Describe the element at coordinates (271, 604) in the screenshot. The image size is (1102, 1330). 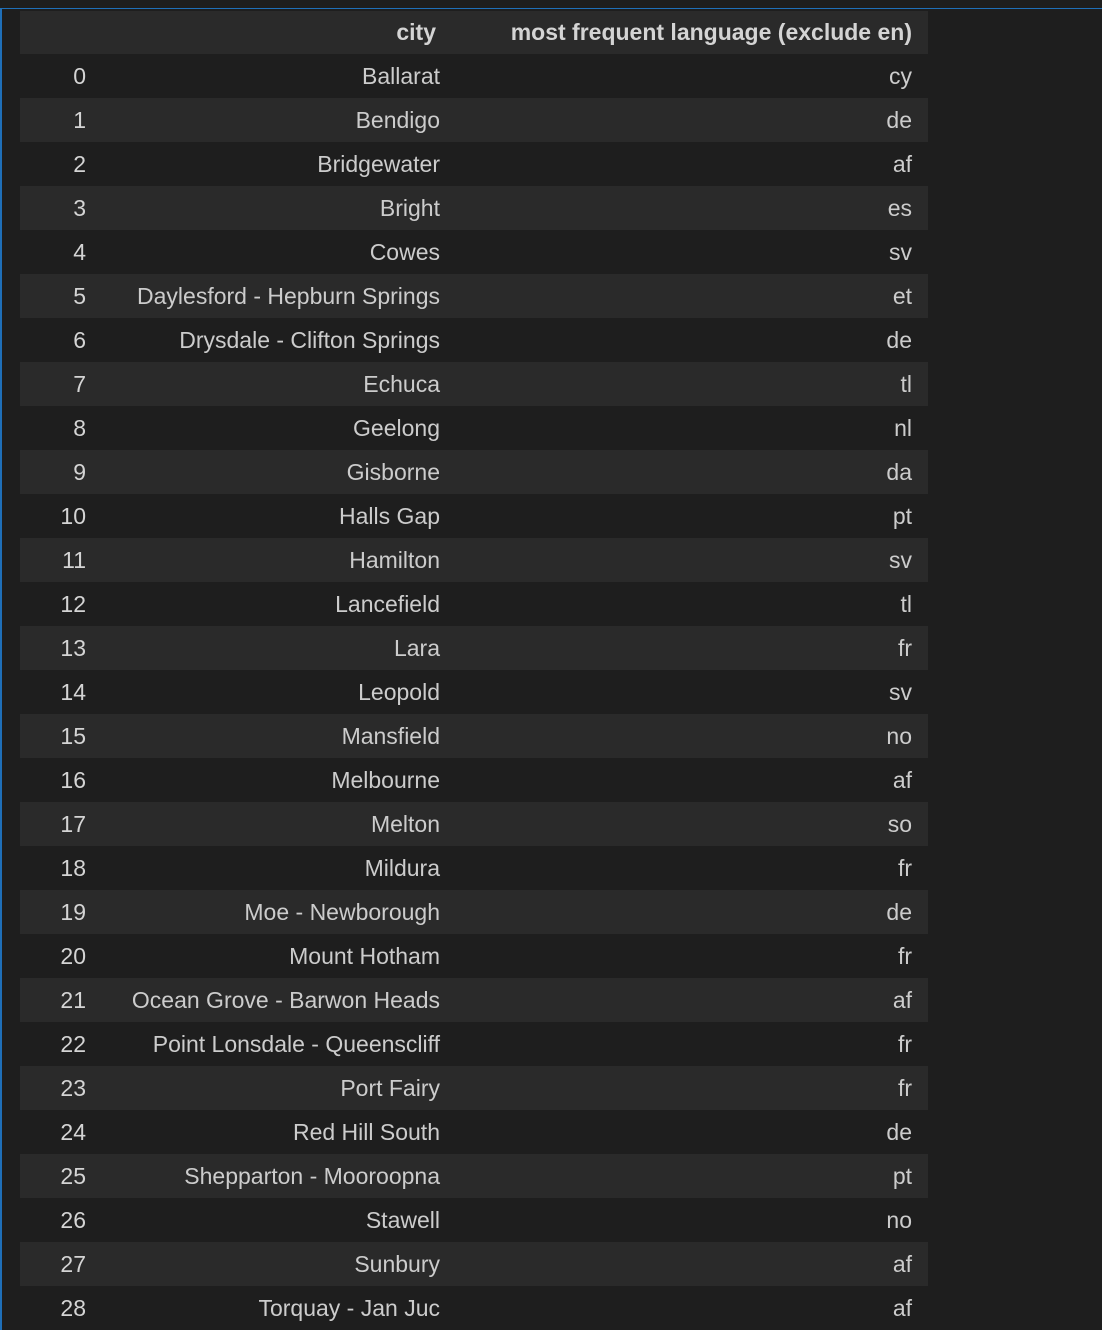
I see `city-cell: Lancefield` at that location.